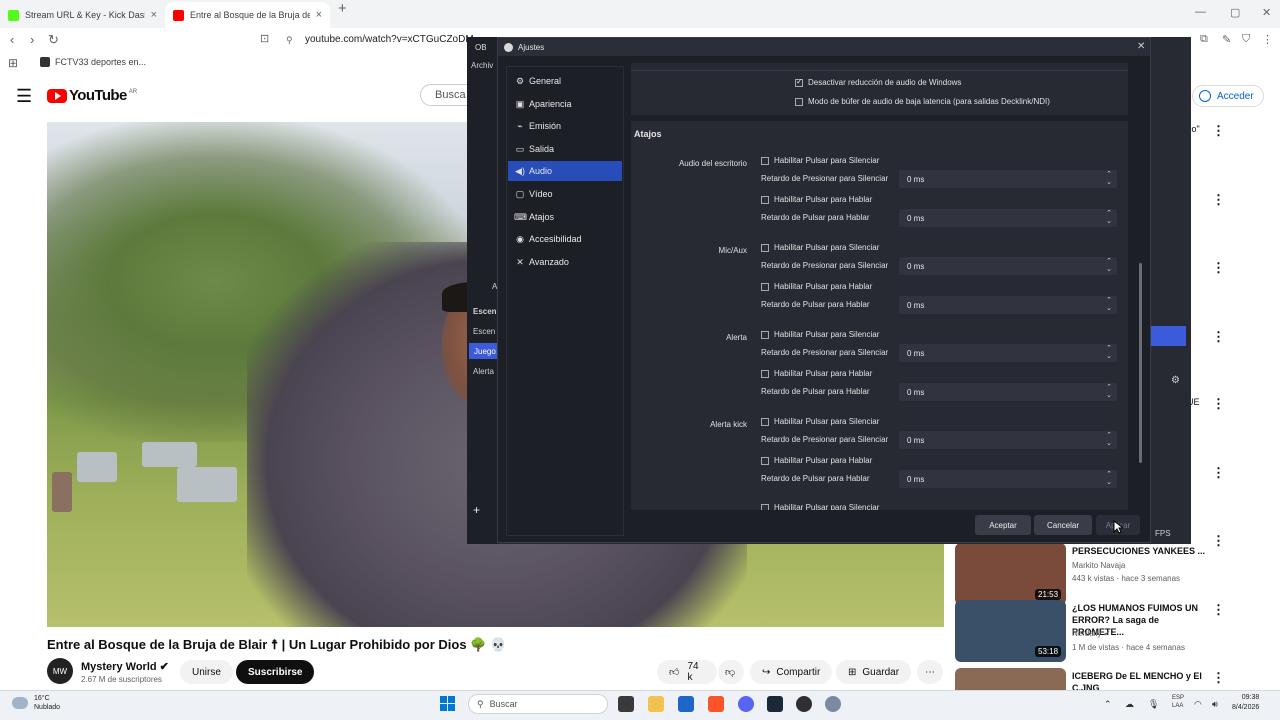 This screenshot has width=1280, height=720. I want to click on minimize-icon: —, so click(1200, 12).